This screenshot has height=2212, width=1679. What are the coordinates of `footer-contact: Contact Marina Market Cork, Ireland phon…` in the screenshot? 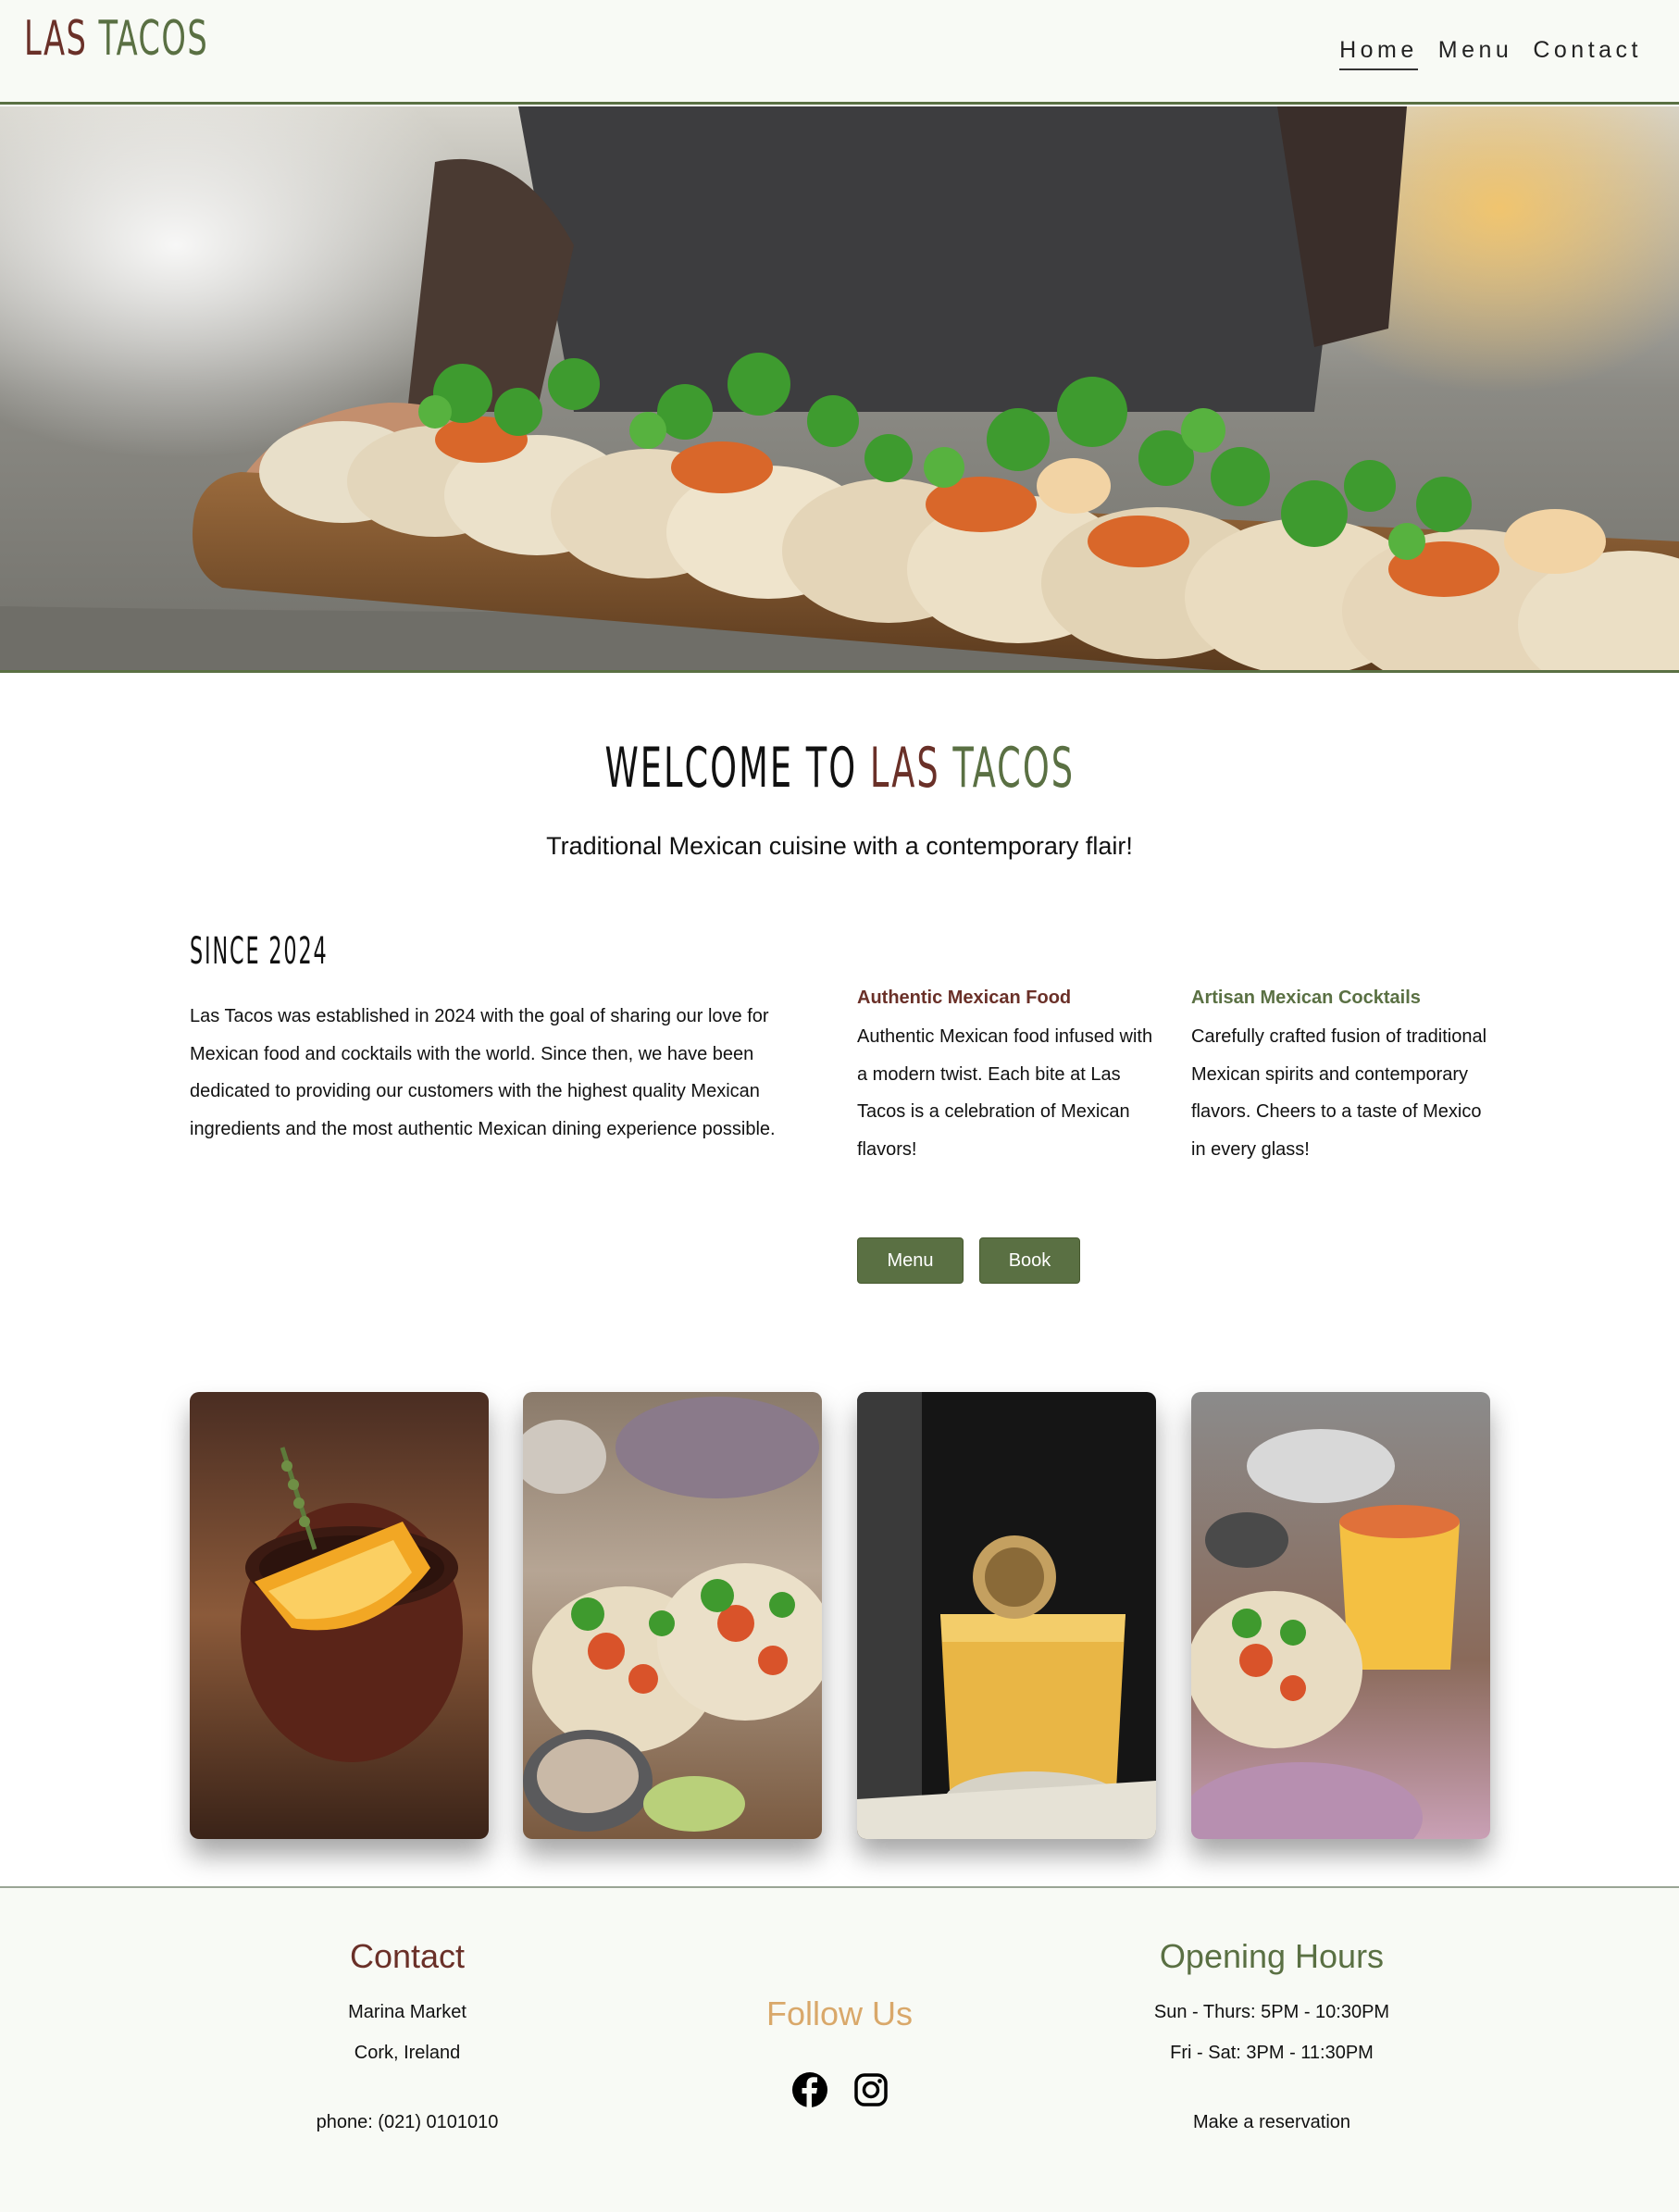 It's located at (407, 2035).